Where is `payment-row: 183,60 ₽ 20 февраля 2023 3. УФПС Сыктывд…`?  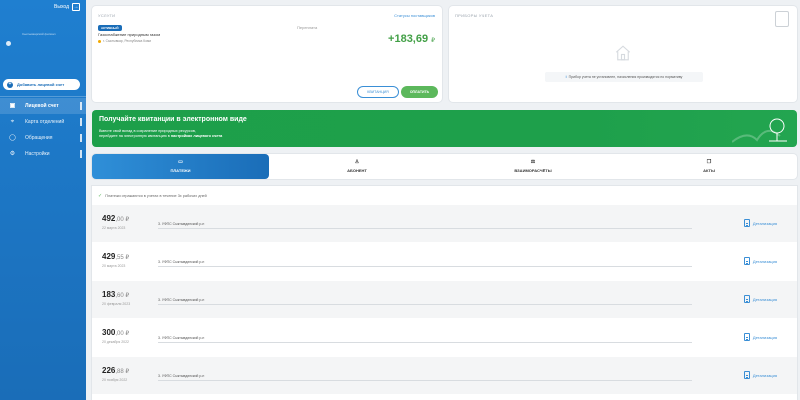 payment-row: 183,60 ₽ 20 февраля 2023 3. УФПС Сыктывд… is located at coordinates (444, 299).